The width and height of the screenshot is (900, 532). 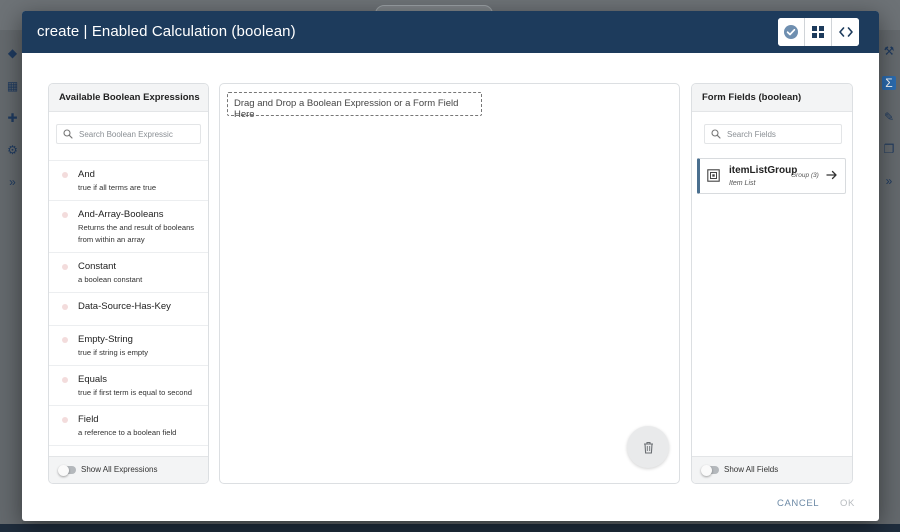 What do you see at coordinates (772, 98) in the screenshot?
I see `panel-title: Form Fields (boolean)` at bounding box center [772, 98].